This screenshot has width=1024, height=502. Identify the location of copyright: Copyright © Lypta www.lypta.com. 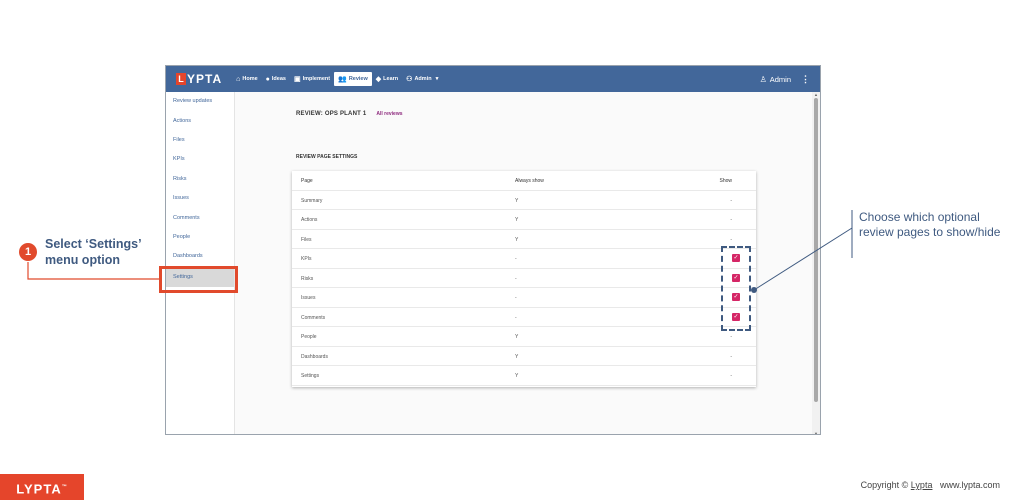
(930, 485).